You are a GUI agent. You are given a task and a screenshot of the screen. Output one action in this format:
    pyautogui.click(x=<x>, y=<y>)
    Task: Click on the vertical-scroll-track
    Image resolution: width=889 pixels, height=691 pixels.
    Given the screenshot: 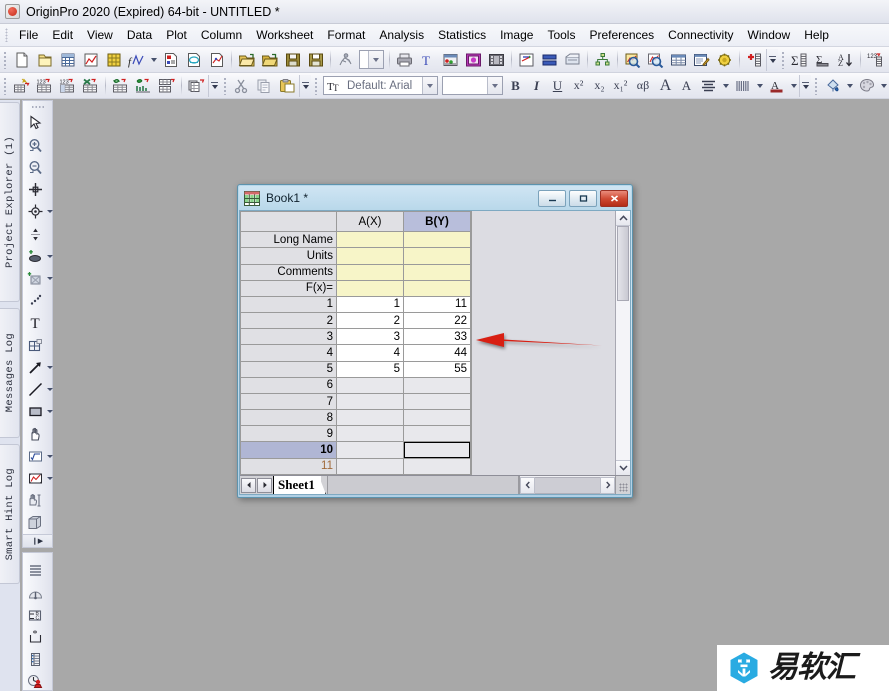 What is the action you would take?
    pyautogui.click(x=623, y=343)
    